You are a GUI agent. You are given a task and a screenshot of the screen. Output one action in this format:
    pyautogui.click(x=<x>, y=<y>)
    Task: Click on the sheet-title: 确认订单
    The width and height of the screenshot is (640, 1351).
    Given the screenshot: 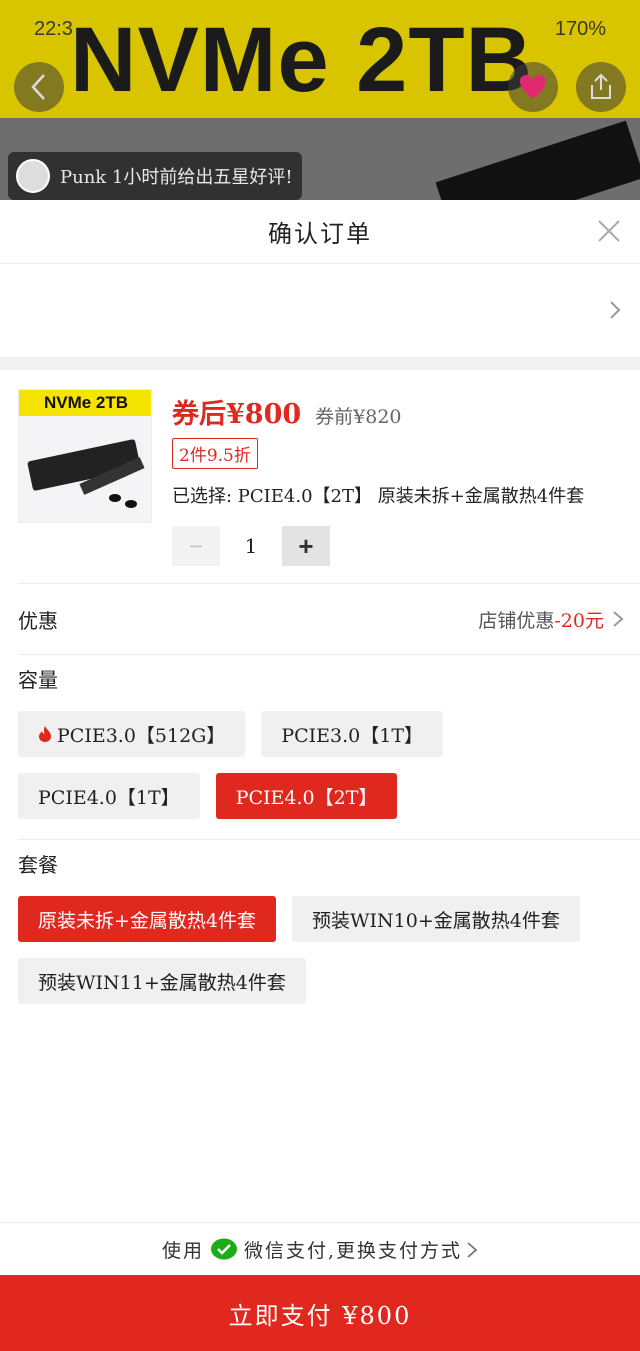 What is the action you would take?
    pyautogui.click(x=320, y=234)
    